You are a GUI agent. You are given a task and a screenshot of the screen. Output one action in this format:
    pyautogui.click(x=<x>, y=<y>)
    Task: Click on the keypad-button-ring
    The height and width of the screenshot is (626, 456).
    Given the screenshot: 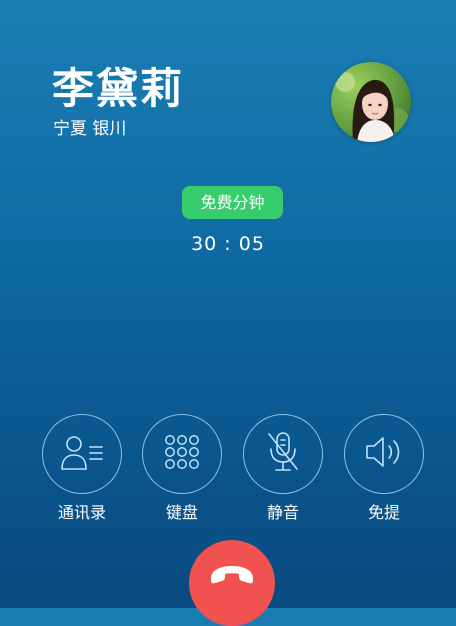 What is the action you would take?
    pyautogui.click(x=182, y=454)
    